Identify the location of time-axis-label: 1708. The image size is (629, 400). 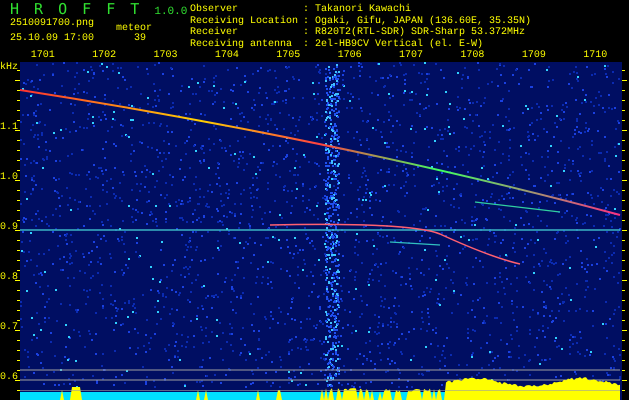
(472, 56).